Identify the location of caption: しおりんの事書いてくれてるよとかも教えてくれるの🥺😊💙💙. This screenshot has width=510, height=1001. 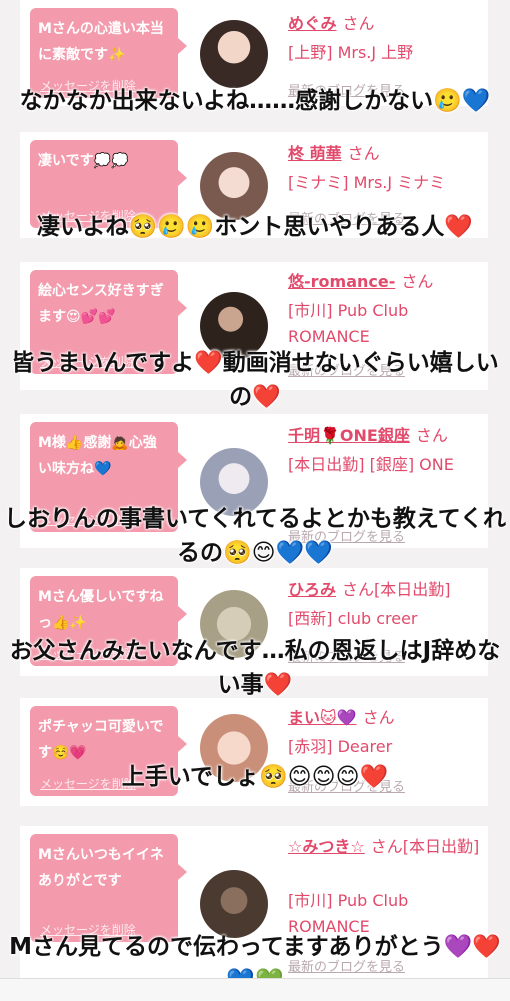
(255, 536).